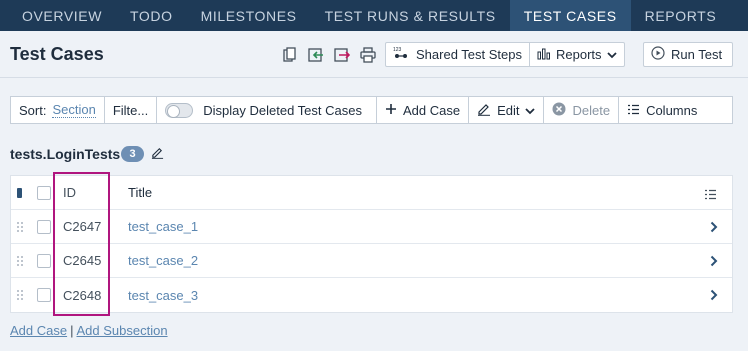 The height and width of the screenshot is (351, 748). Describe the element at coordinates (121, 330) in the screenshot. I see `add-subsection-link: Add Subsection` at that location.